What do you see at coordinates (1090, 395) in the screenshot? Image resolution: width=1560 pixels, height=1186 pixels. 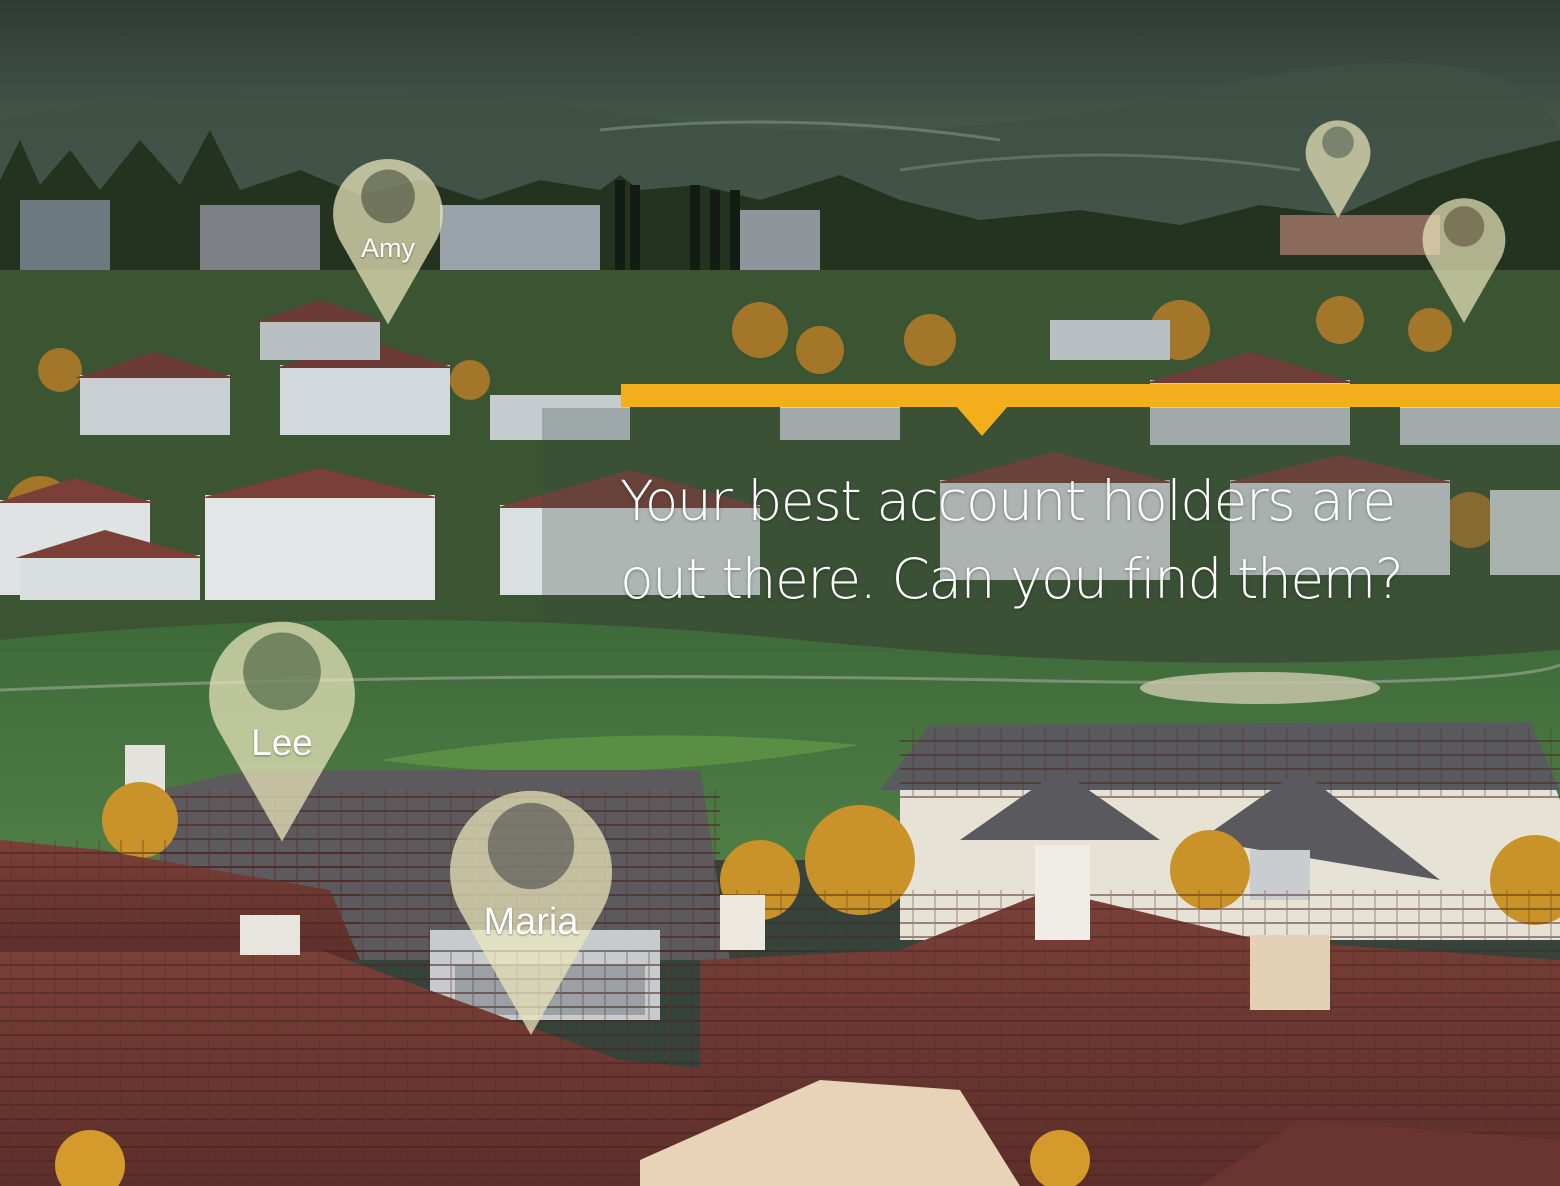 I see `headline-accent-bar` at bounding box center [1090, 395].